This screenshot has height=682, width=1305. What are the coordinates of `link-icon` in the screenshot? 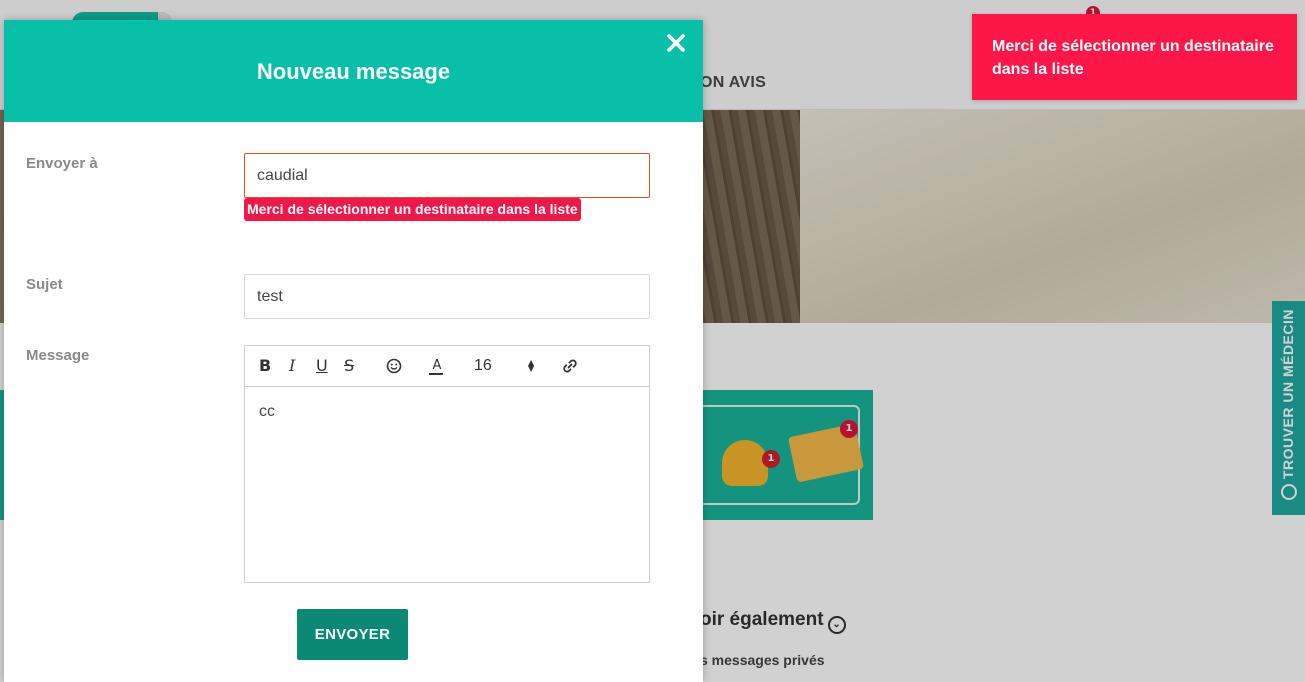 It's located at (570, 366).